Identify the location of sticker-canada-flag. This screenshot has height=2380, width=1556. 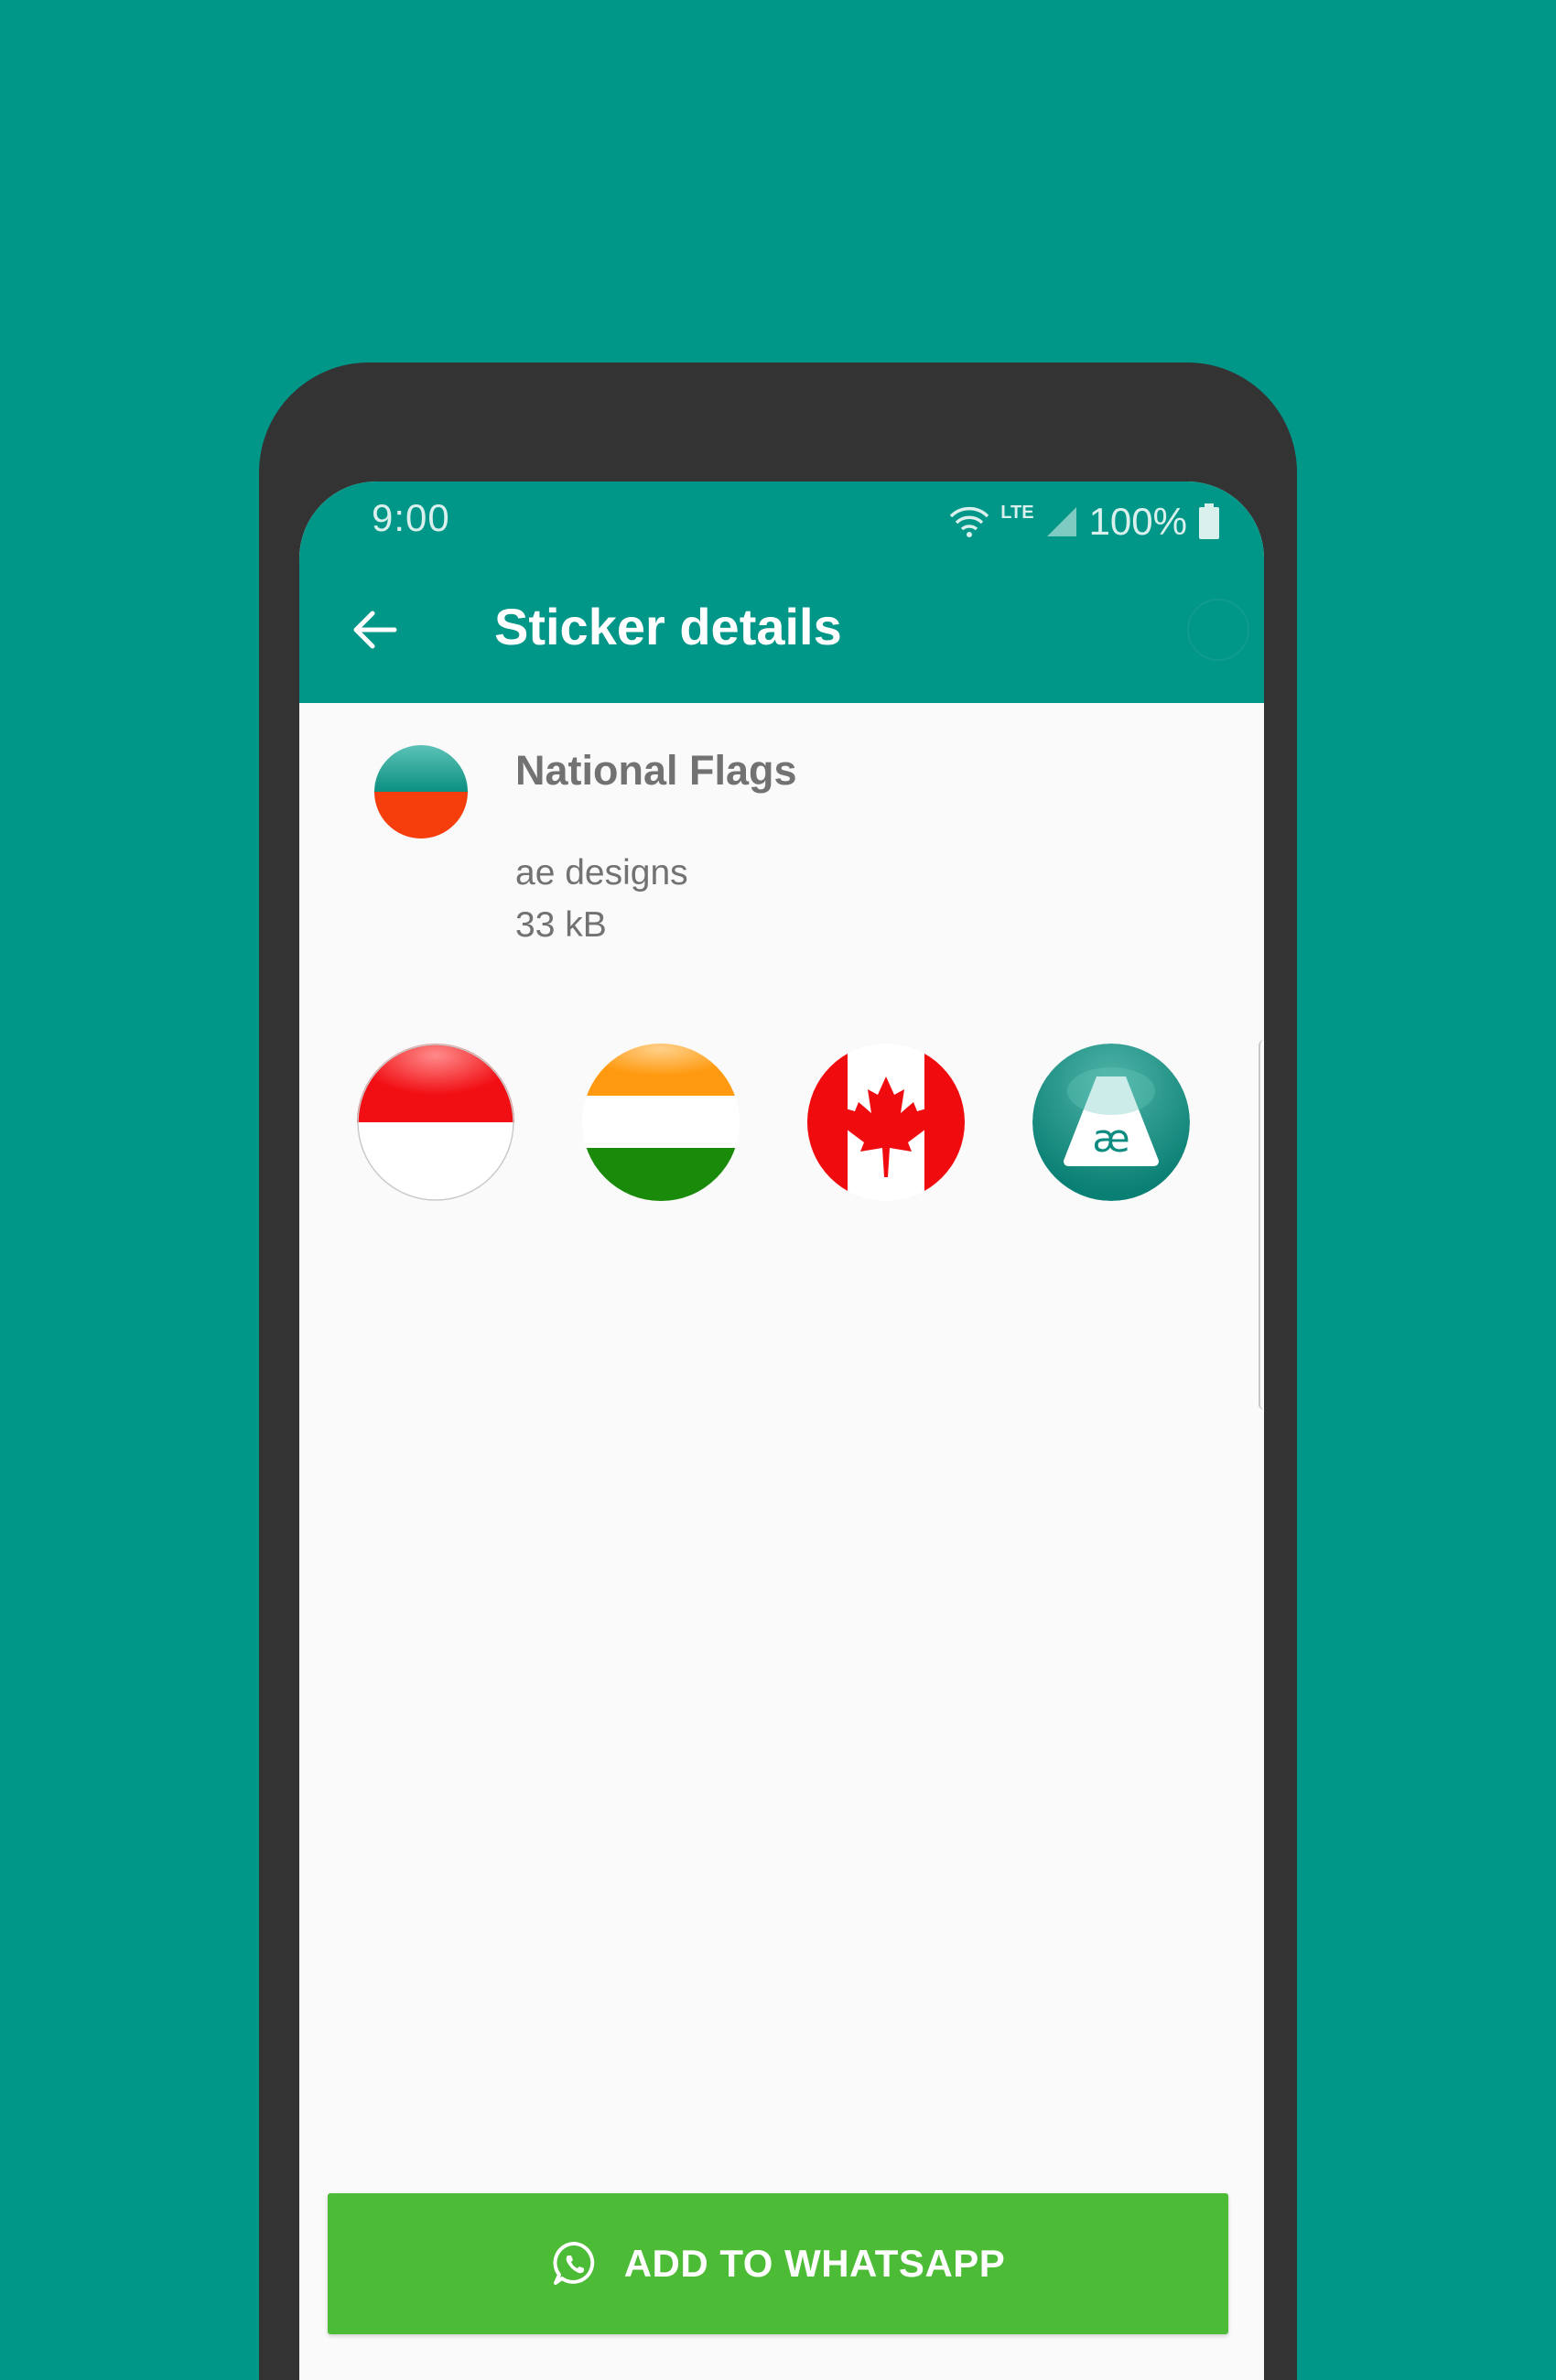
(886, 1122).